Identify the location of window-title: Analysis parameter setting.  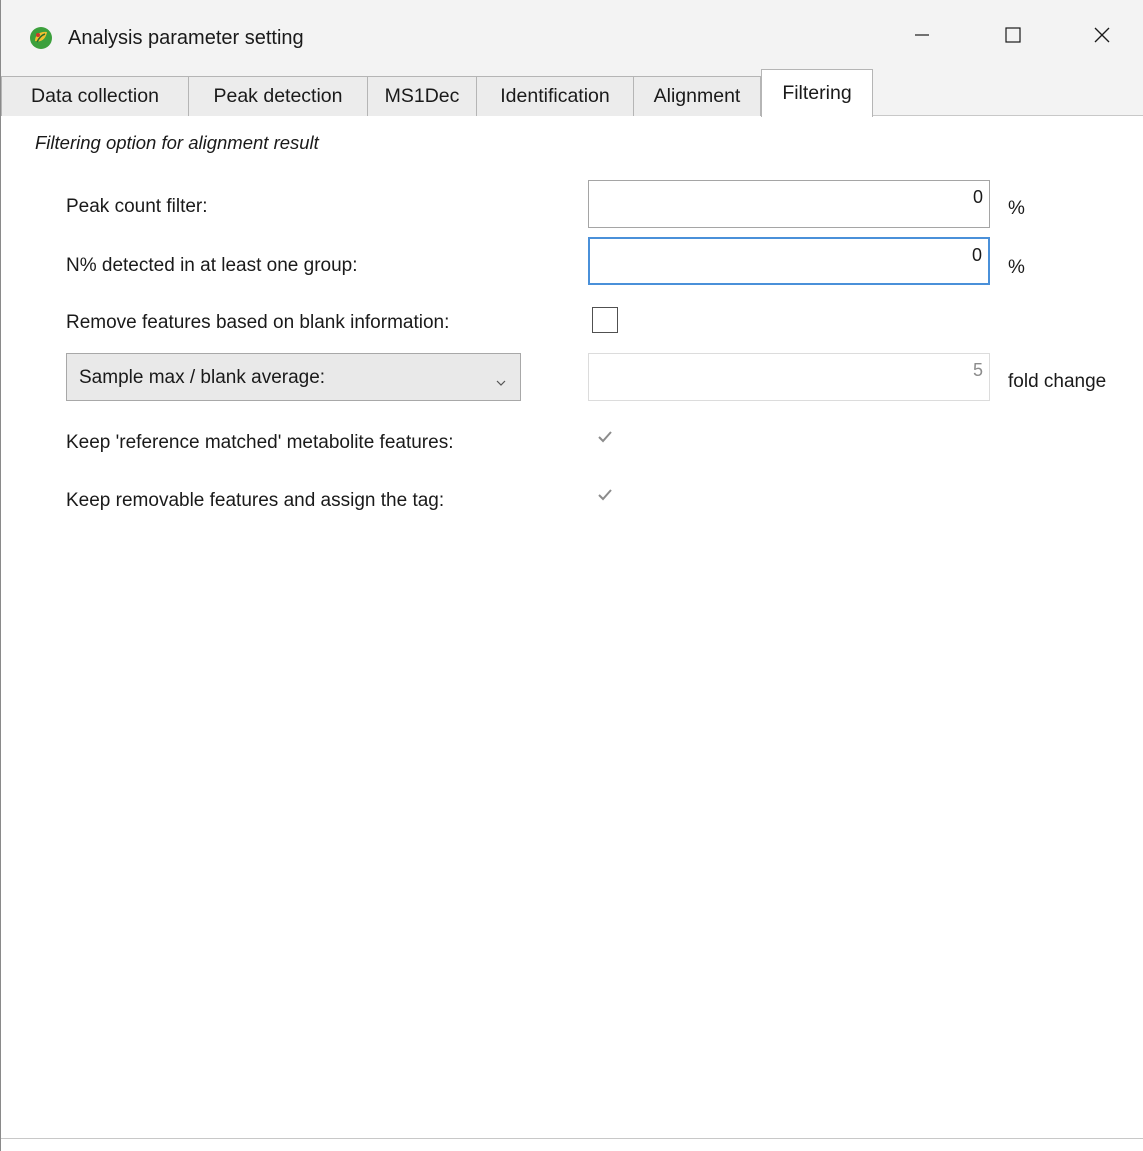
(186, 38).